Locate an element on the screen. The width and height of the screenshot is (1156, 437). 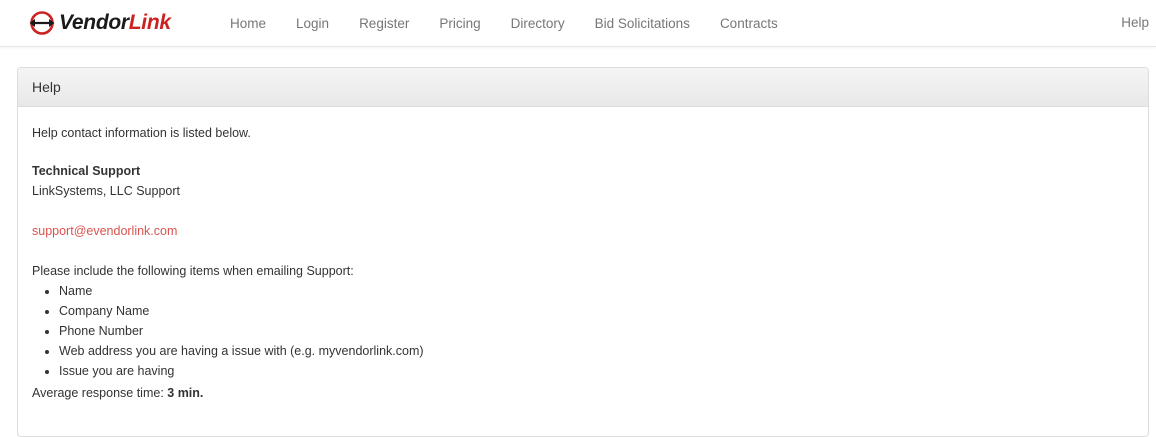
list-item: Phone Number is located at coordinates (603, 331).